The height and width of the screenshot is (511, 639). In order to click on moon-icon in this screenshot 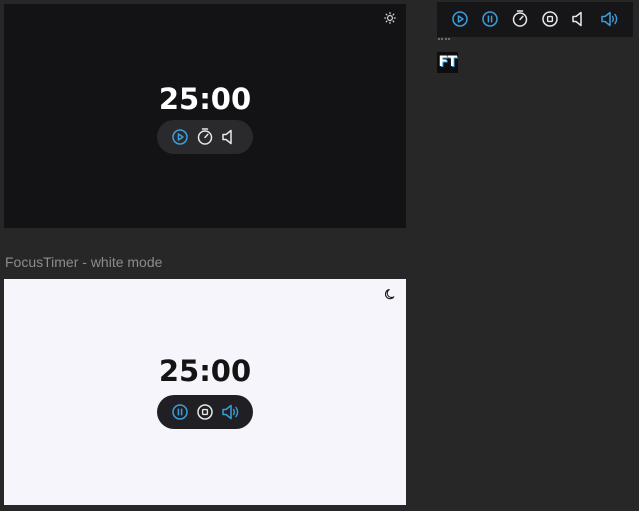, I will do `click(391, 294)`.